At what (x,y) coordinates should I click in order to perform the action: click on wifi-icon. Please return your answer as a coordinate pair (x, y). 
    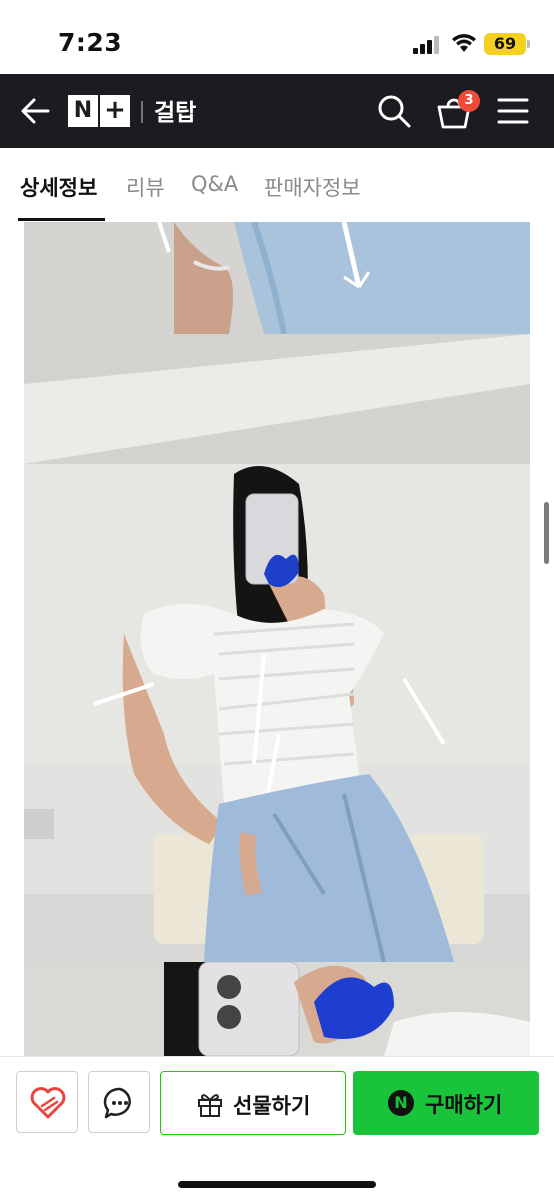
    Looking at the image, I should click on (464, 43).